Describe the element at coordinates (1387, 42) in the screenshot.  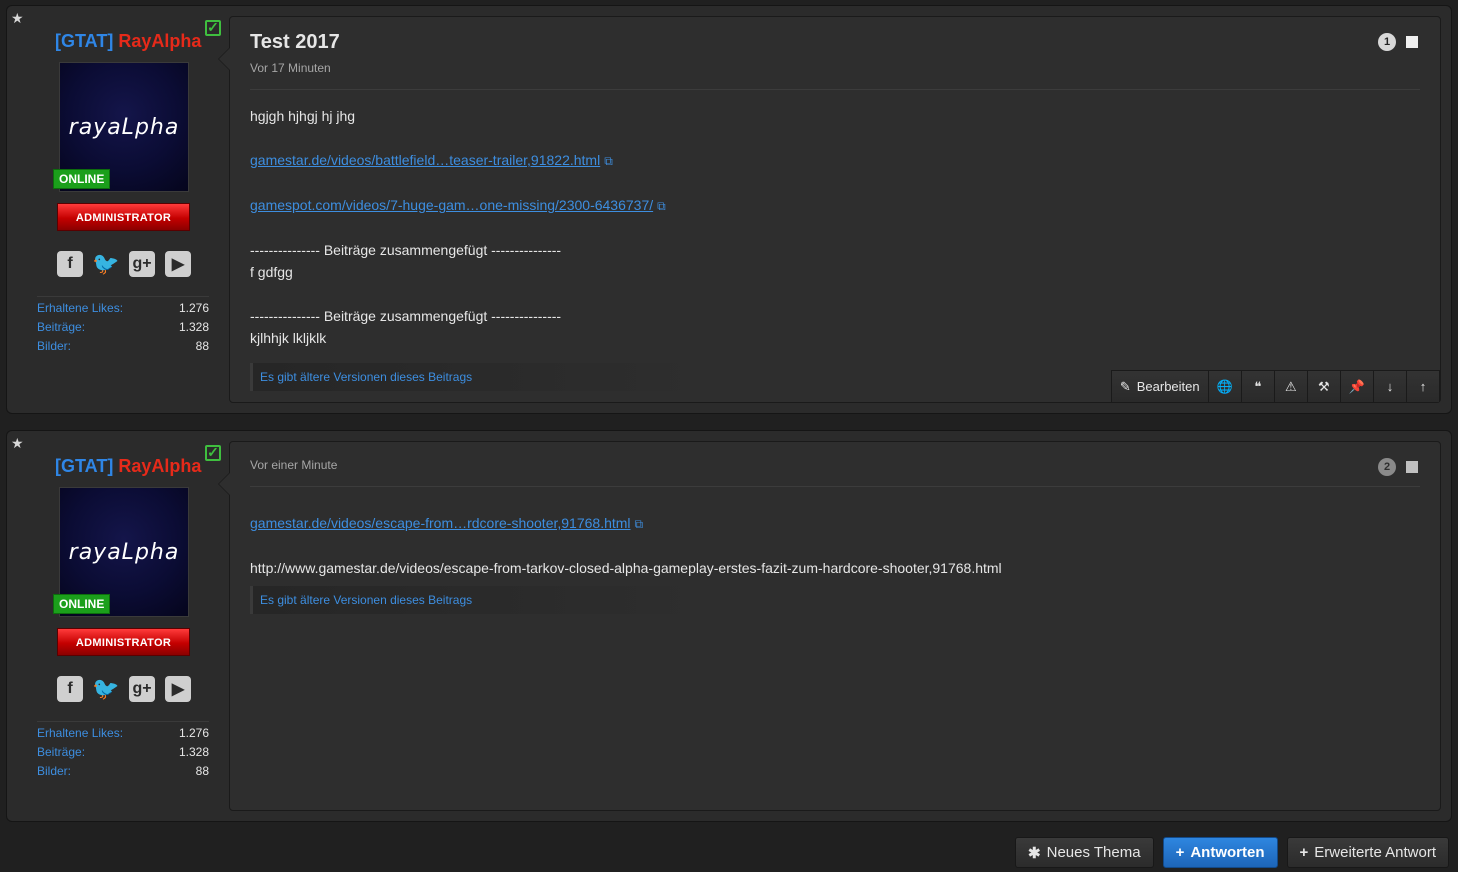
I see `post-number: 1` at that location.